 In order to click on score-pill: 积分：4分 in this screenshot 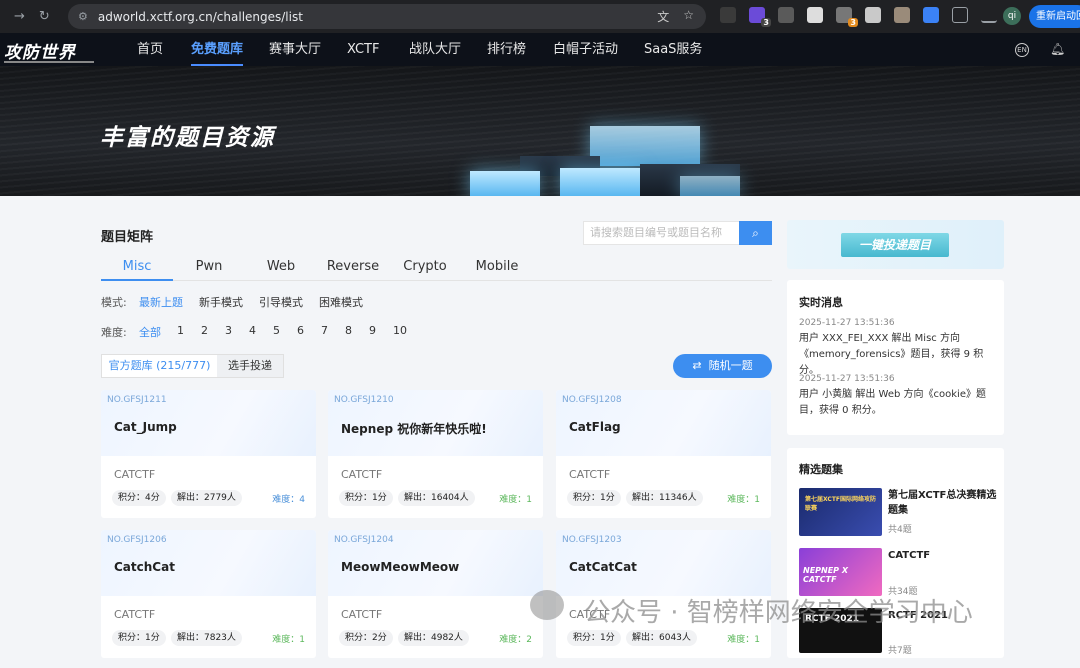, I will do `click(139, 498)`.